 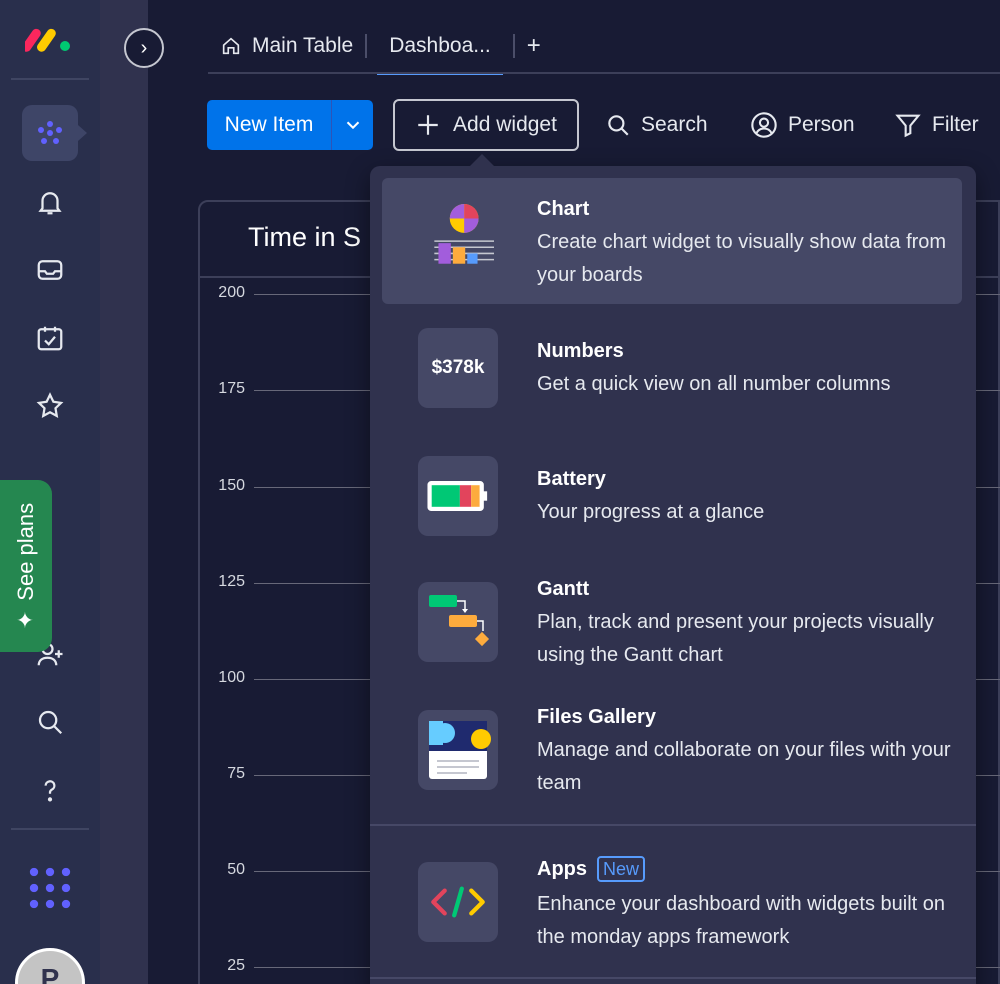 What do you see at coordinates (596, 717) in the screenshot?
I see `menu-item-title: Files Gallery` at bounding box center [596, 717].